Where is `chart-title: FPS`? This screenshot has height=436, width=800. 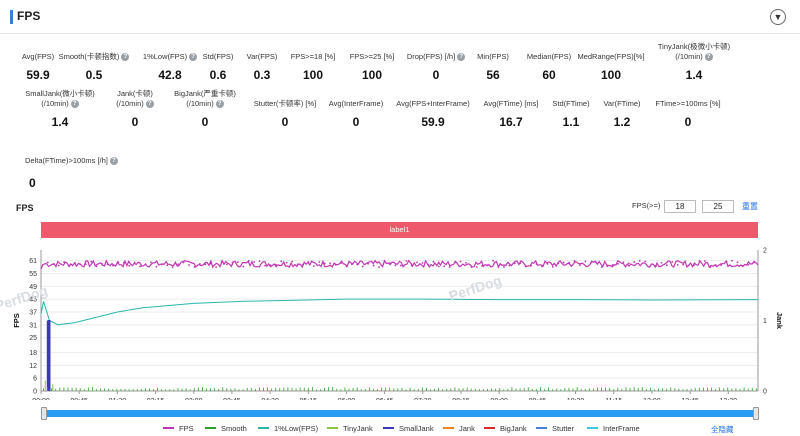 chart-title: FPS is located at coordinates (25, 208).